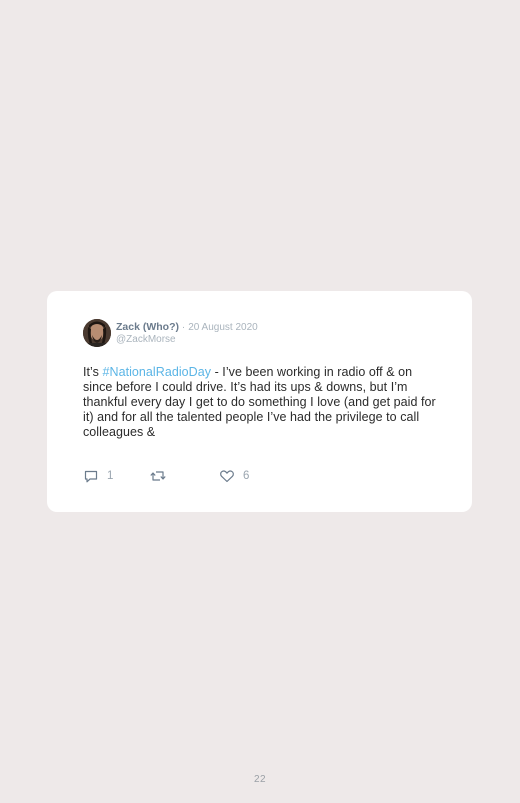  I want to click on tweet-actions: 1 6, so click(183, 476).